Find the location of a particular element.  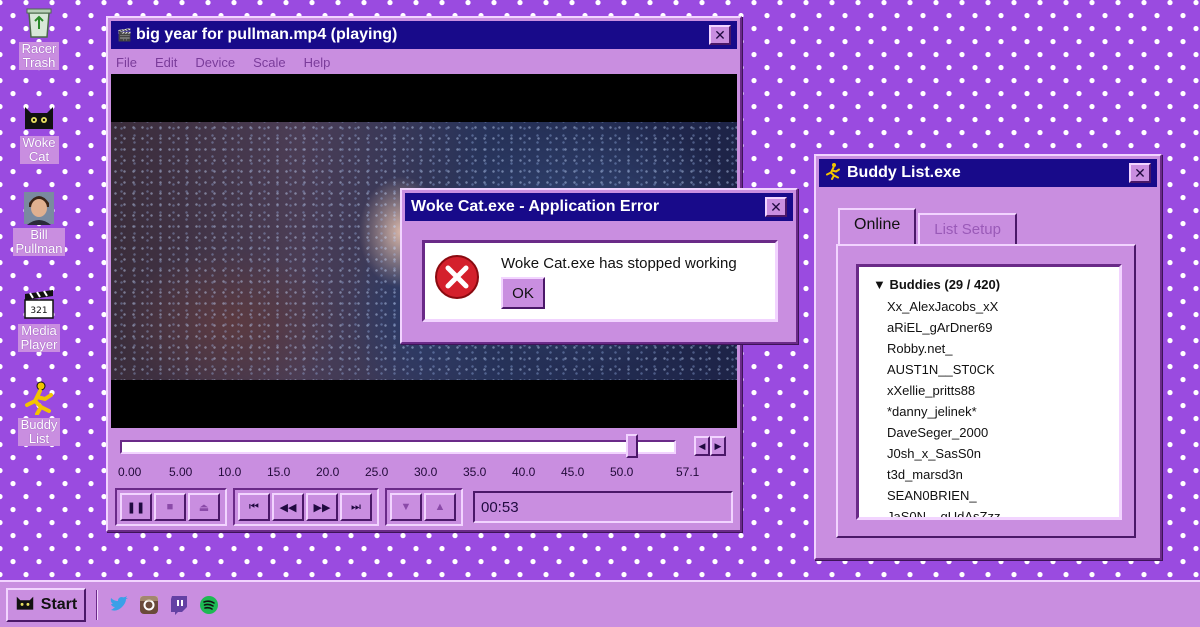

tick-label: 0.00 is located at coordinates (130, 472).